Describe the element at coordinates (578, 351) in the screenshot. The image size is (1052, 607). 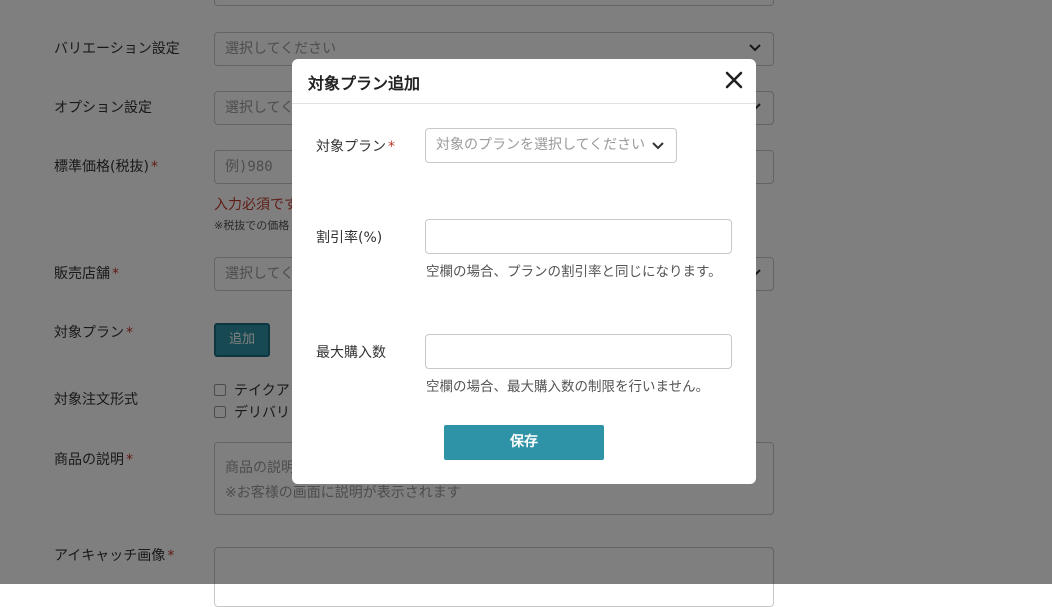
I see `max-purchase-input` at that location.